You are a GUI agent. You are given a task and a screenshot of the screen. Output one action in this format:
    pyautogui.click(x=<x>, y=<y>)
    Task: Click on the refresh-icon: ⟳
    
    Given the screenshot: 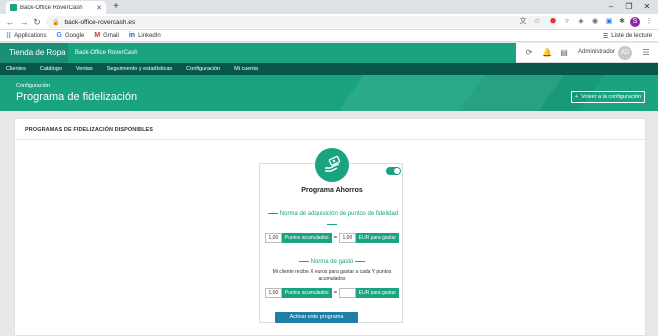 What is the action you would take?
    pyautogui.click(x=529, y=53)
    